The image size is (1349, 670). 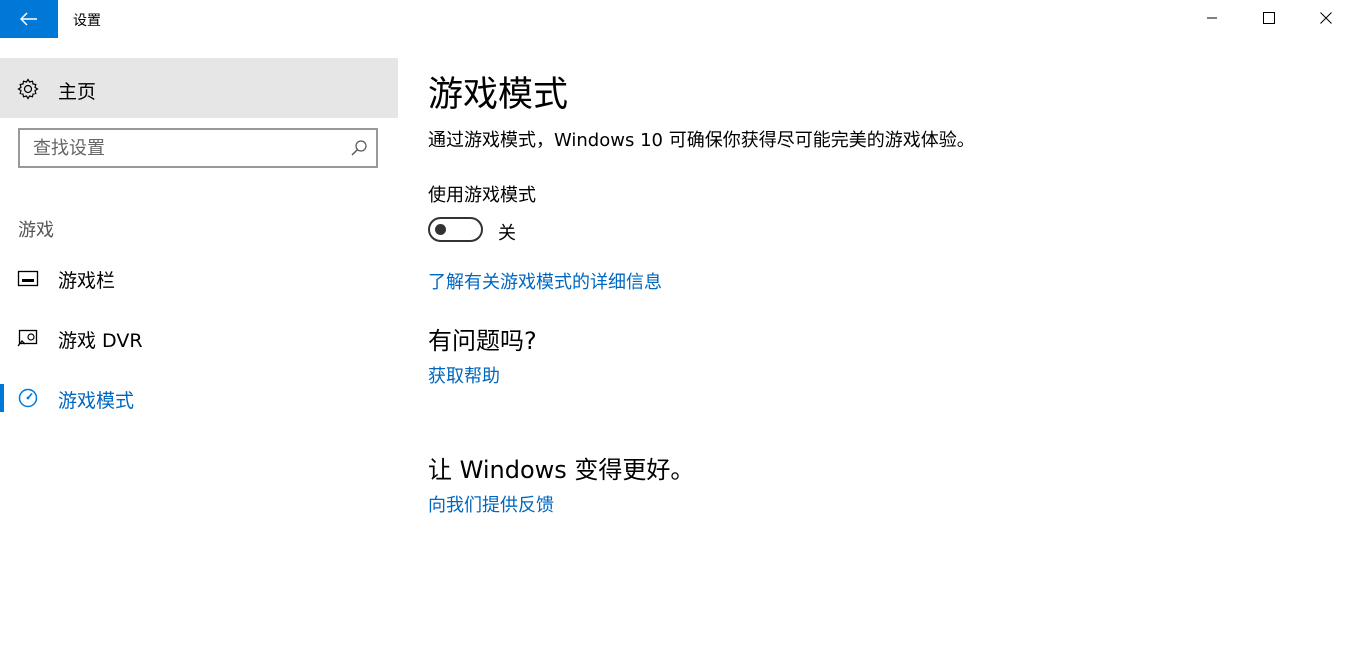 I want to click on toggle-knob, so click(x=440, y=229).